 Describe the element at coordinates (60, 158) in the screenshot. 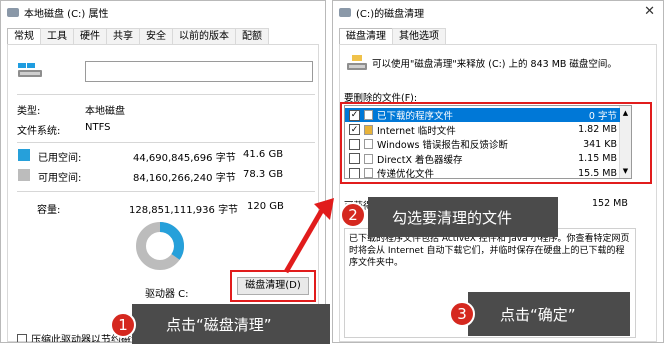

I see `used-label: 已用空间:` at that location.